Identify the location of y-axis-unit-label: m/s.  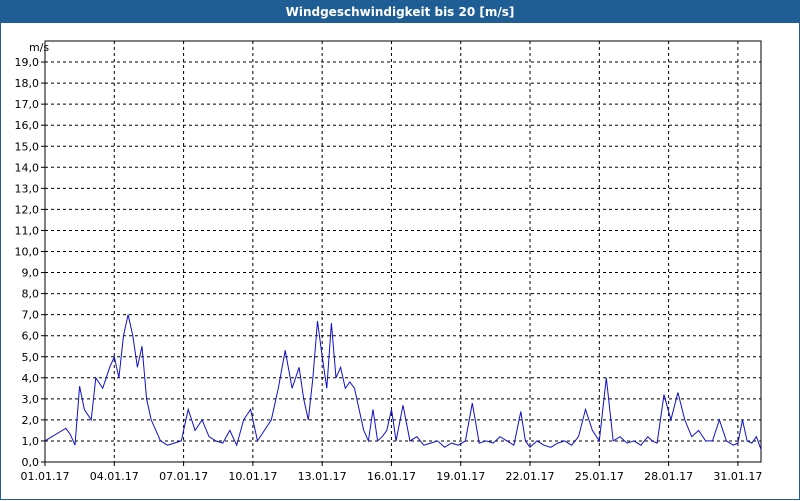
(39, 47).